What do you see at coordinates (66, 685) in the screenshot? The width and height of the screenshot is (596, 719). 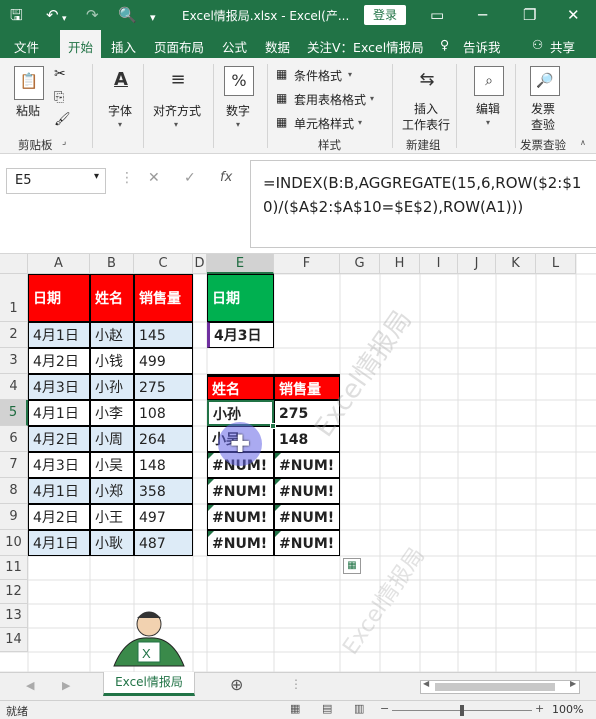 I see `next-sheet-icon: ▶` at bounding box center [66, 685].